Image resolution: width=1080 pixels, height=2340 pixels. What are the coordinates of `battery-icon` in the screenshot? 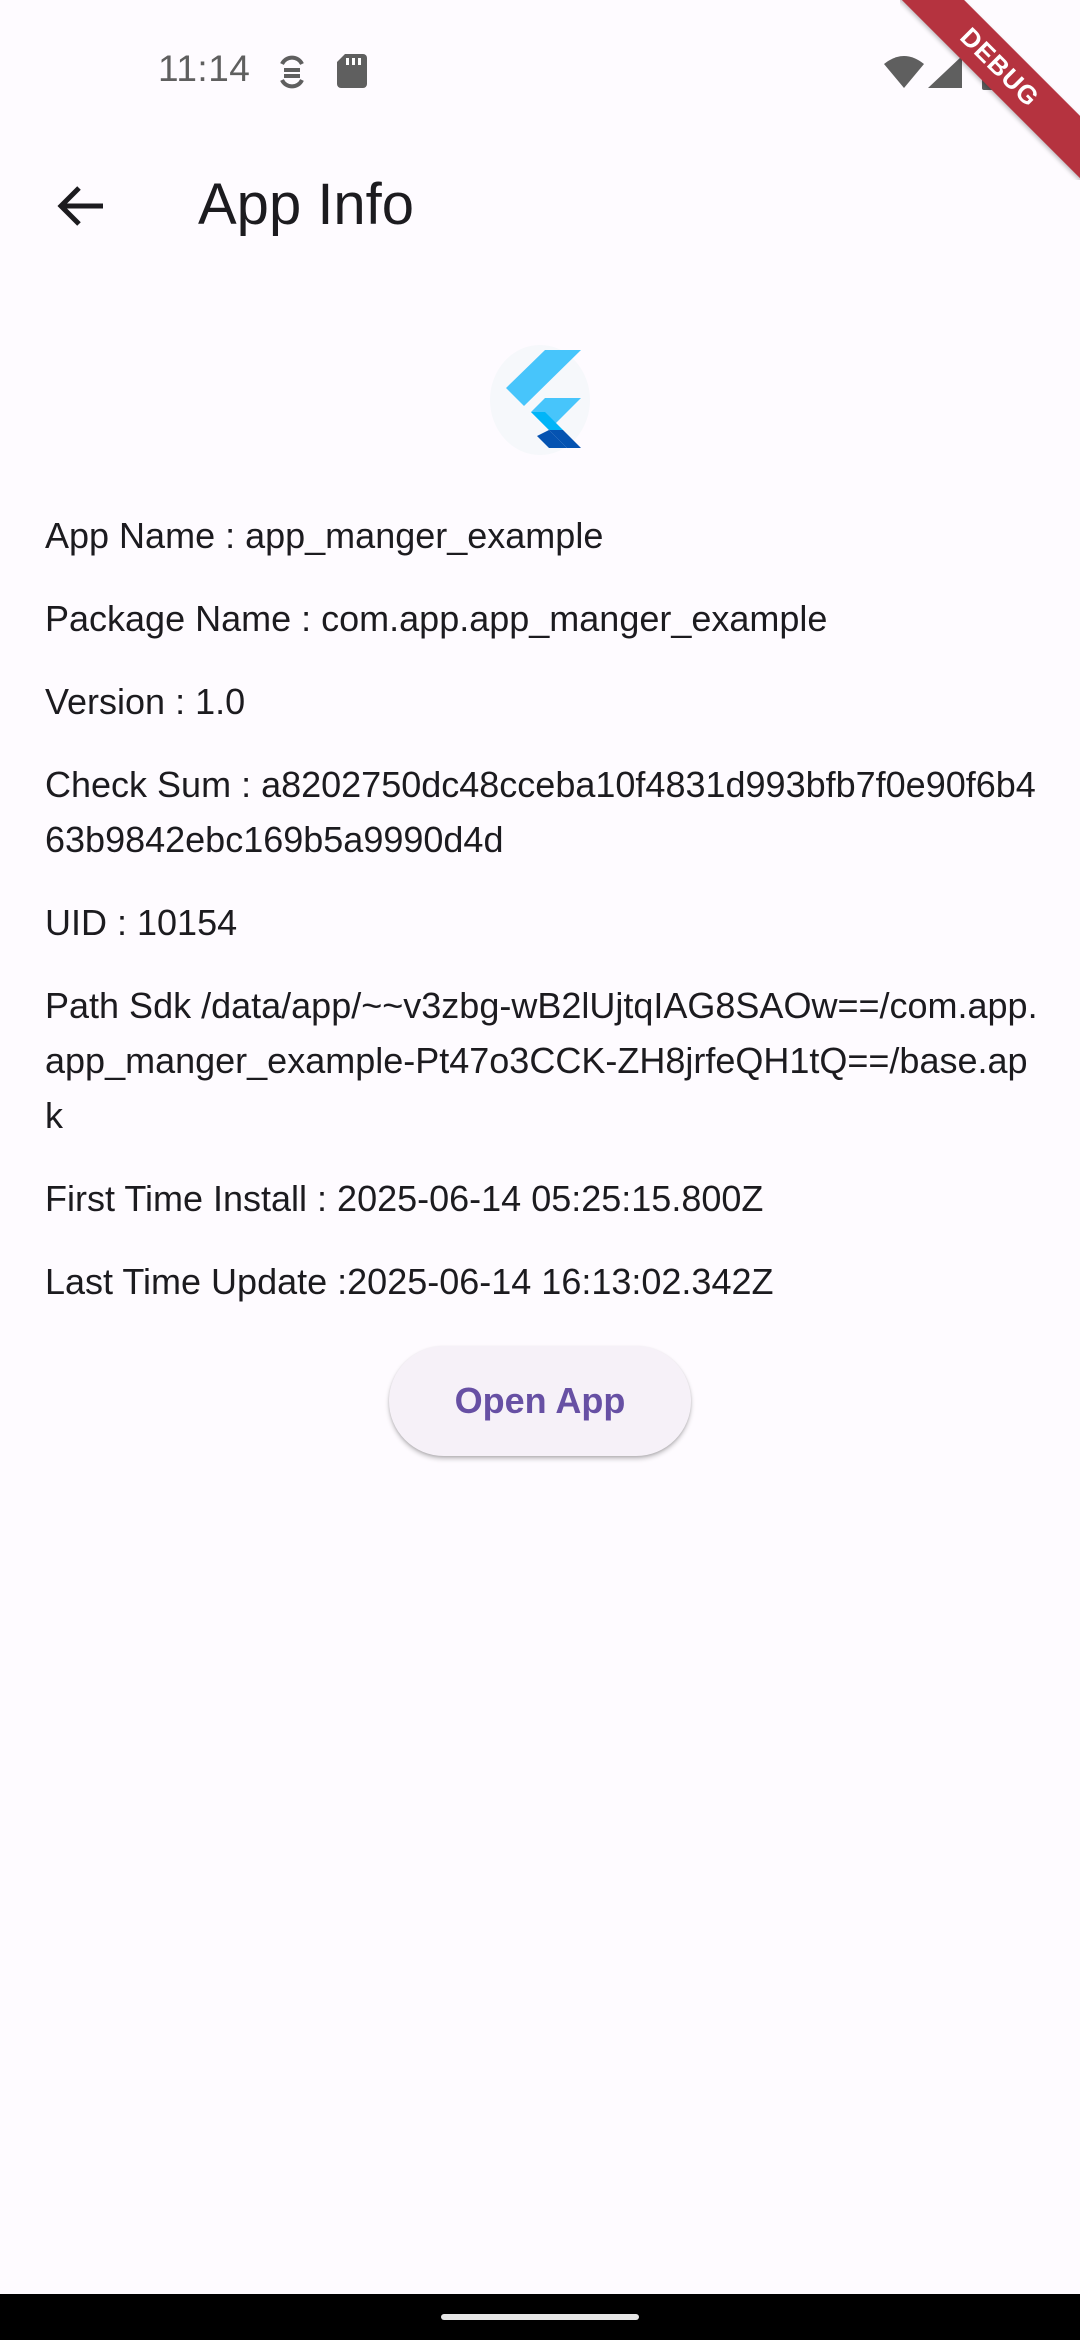 It's located at (993, 74).